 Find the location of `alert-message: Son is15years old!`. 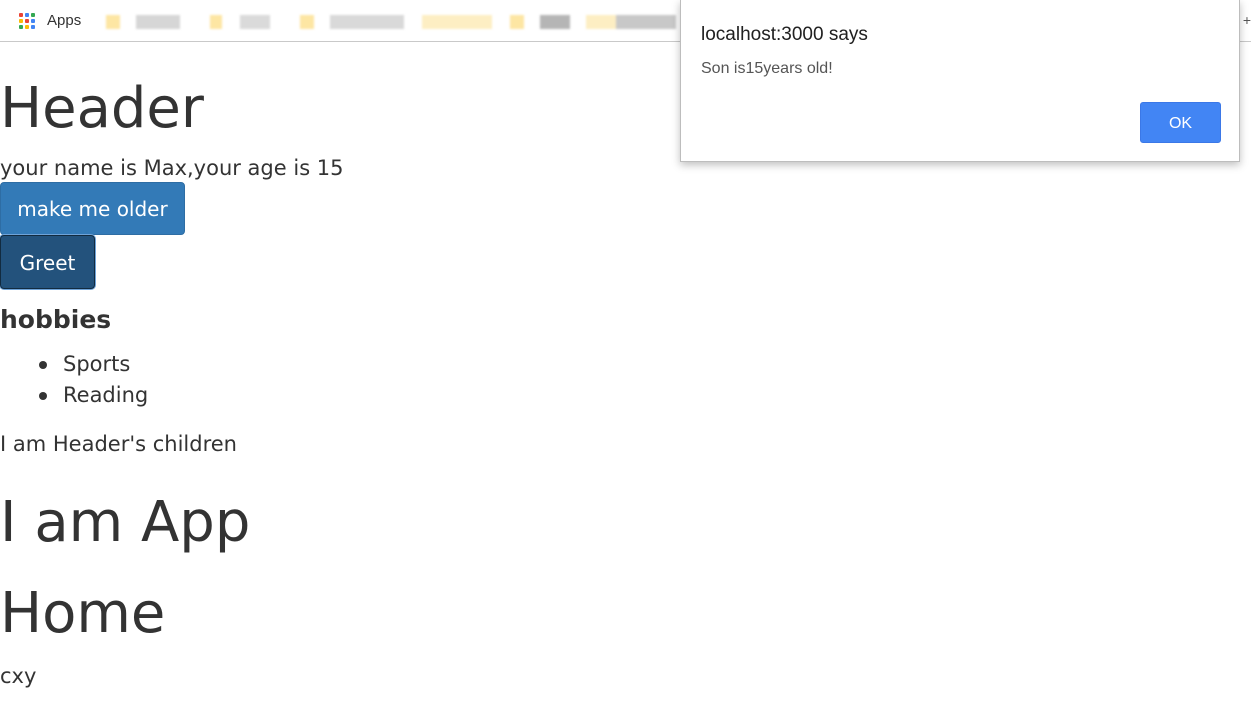

alert-message: Son is15years old! is located at coordinates (767, 68).